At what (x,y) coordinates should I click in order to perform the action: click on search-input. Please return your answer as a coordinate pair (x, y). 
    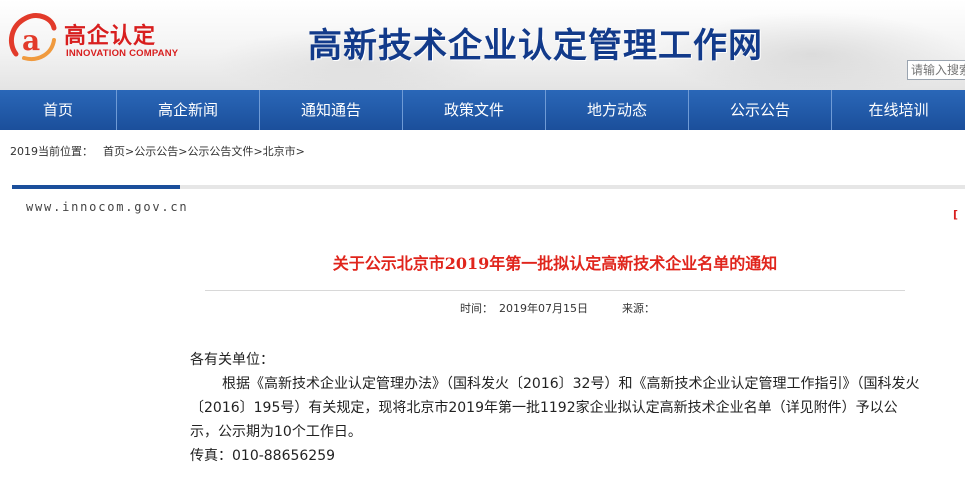
    Looking at the image, I should click on (936, 70).